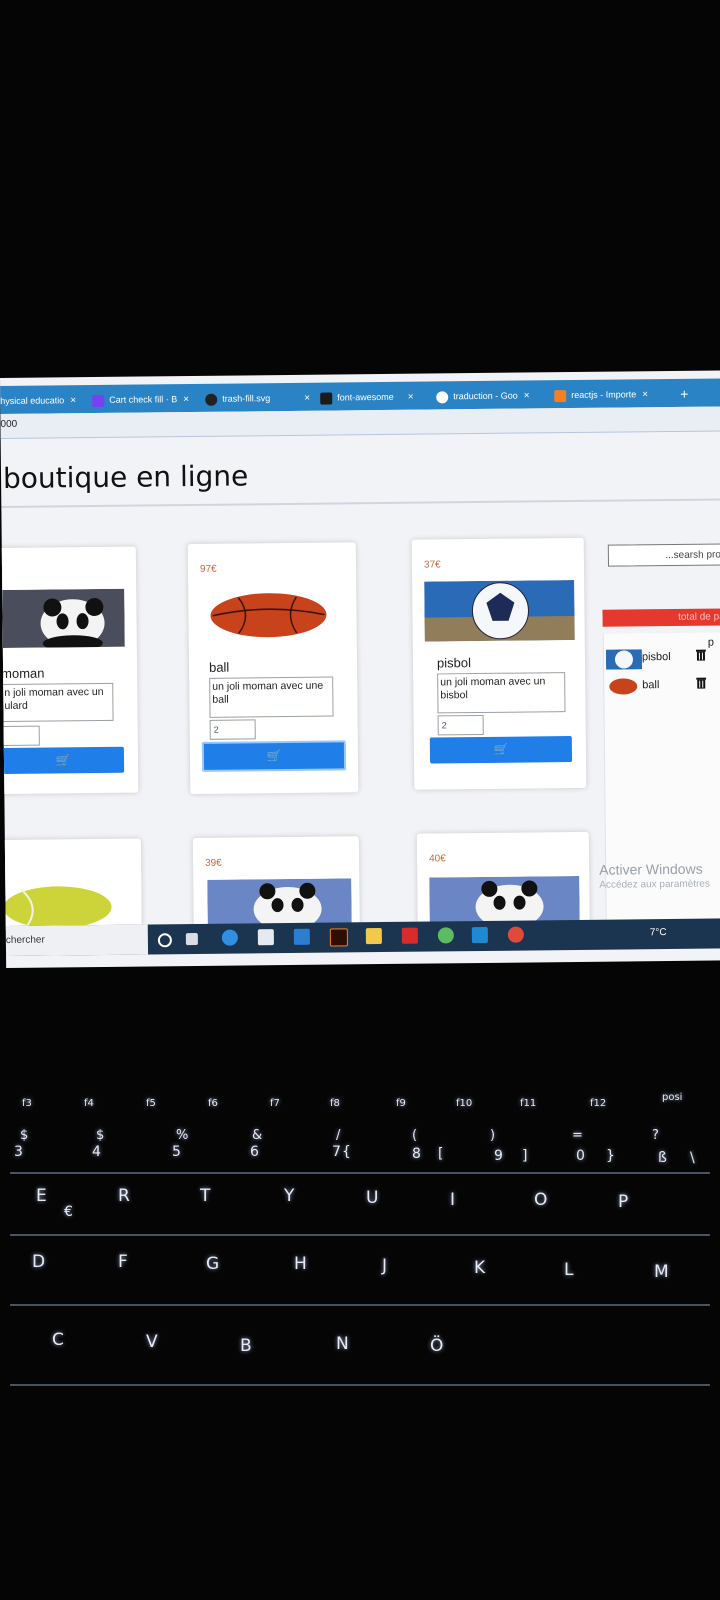  I want to click on key-f12: f12, so click(598, 1103).